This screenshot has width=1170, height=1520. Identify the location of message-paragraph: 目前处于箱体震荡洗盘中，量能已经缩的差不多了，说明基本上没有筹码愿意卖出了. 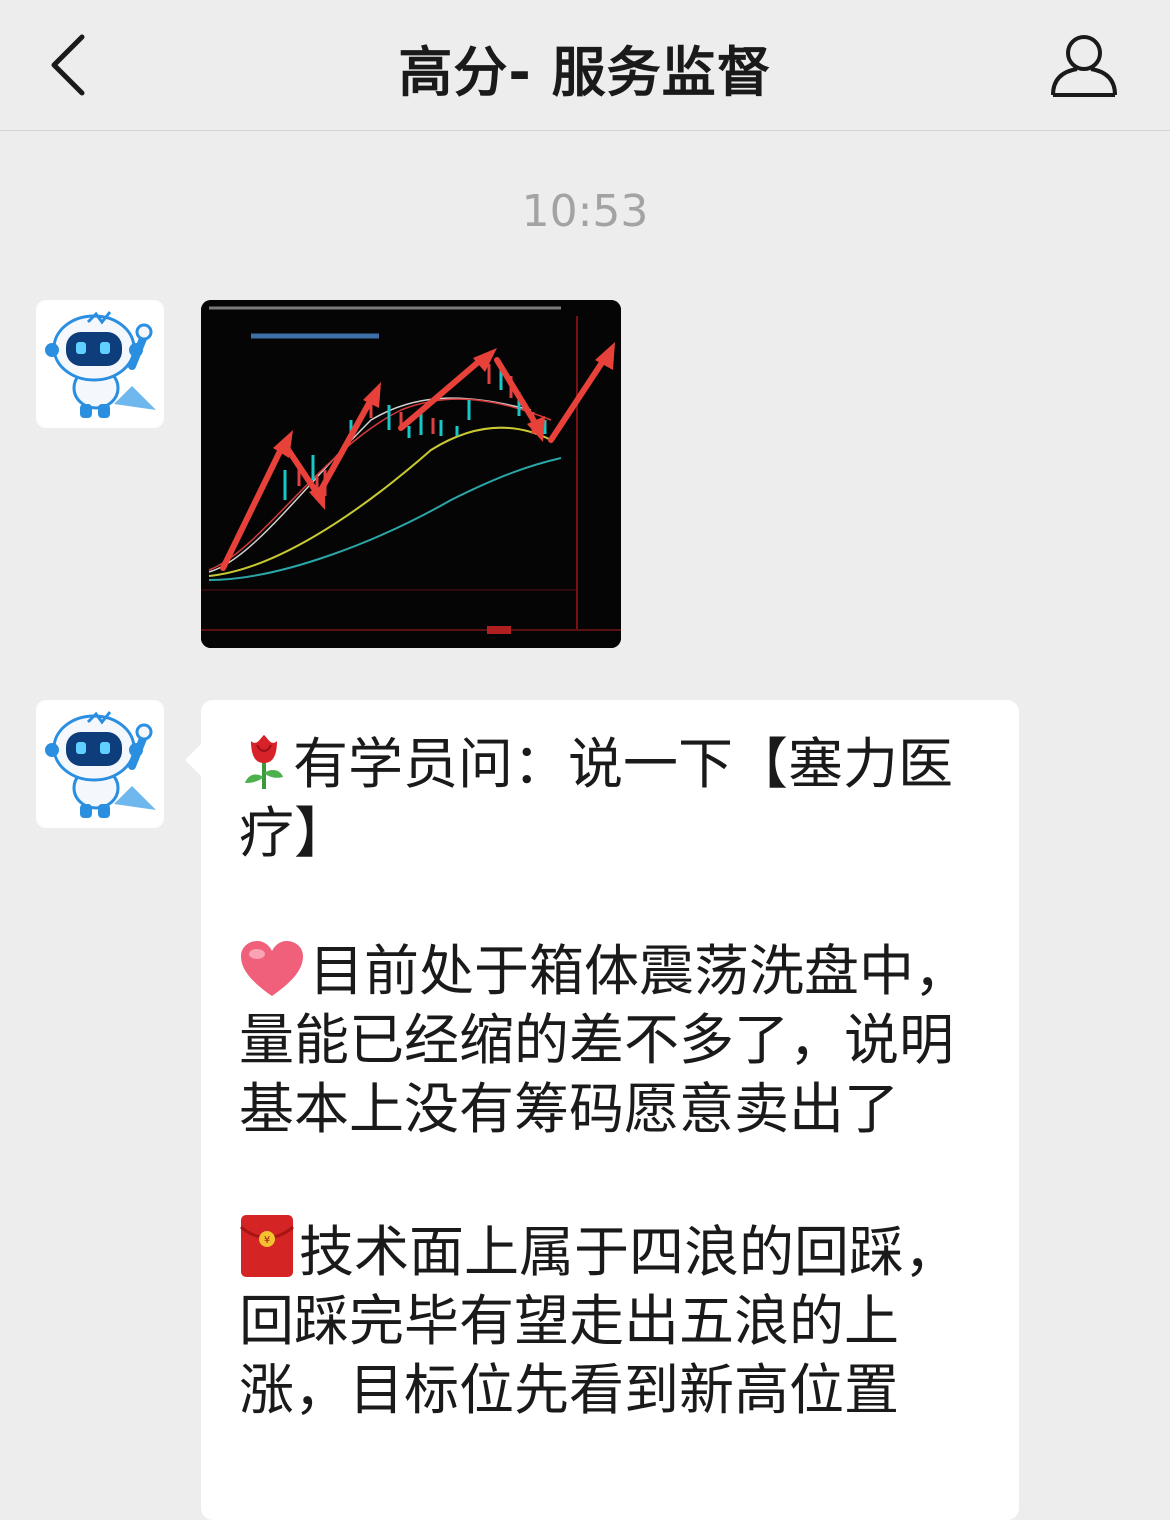
(614, 1040).